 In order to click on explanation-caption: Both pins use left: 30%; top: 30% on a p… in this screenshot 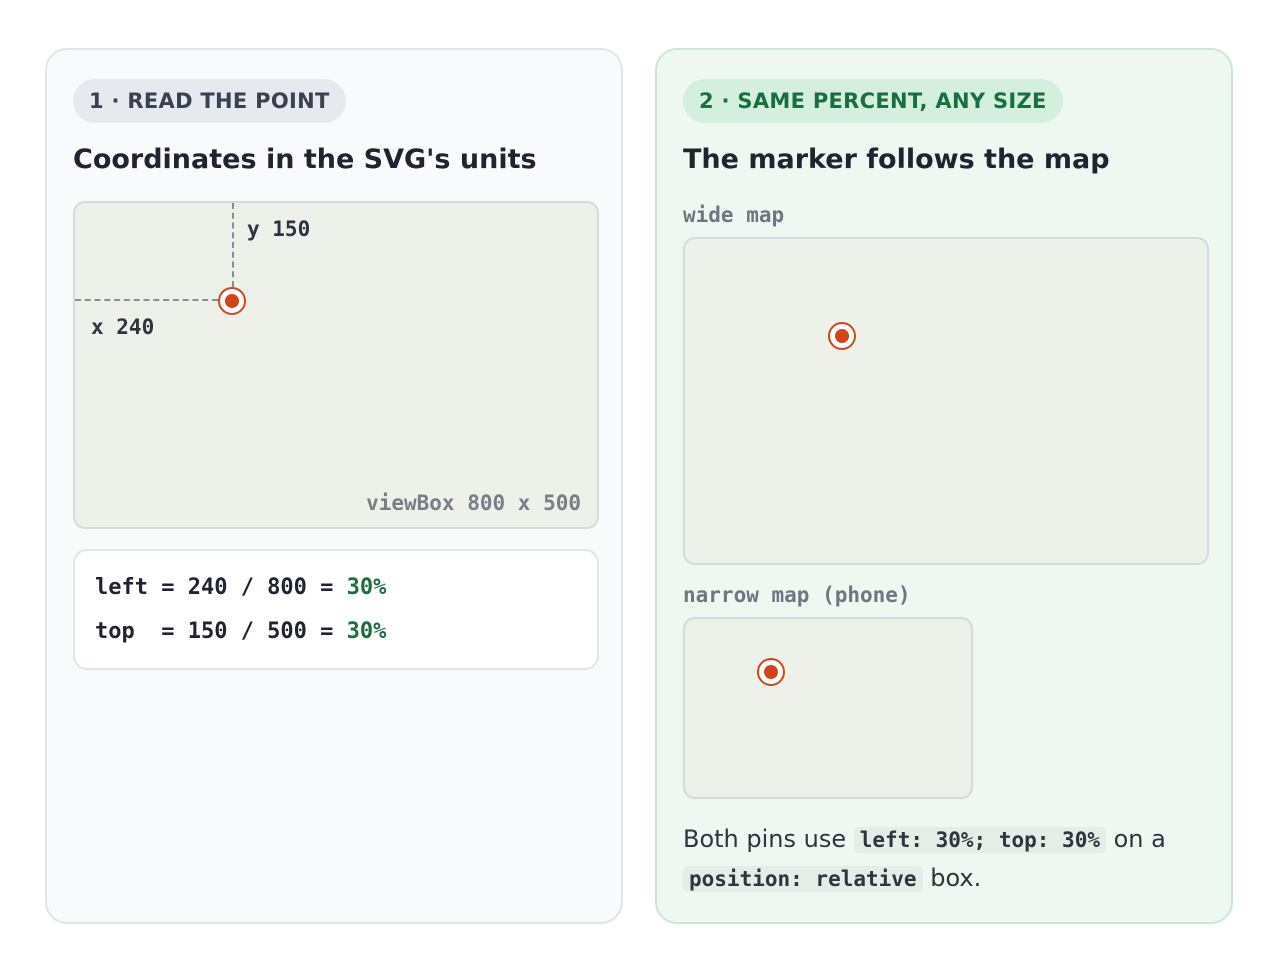, I will do `click(924, 858)`.